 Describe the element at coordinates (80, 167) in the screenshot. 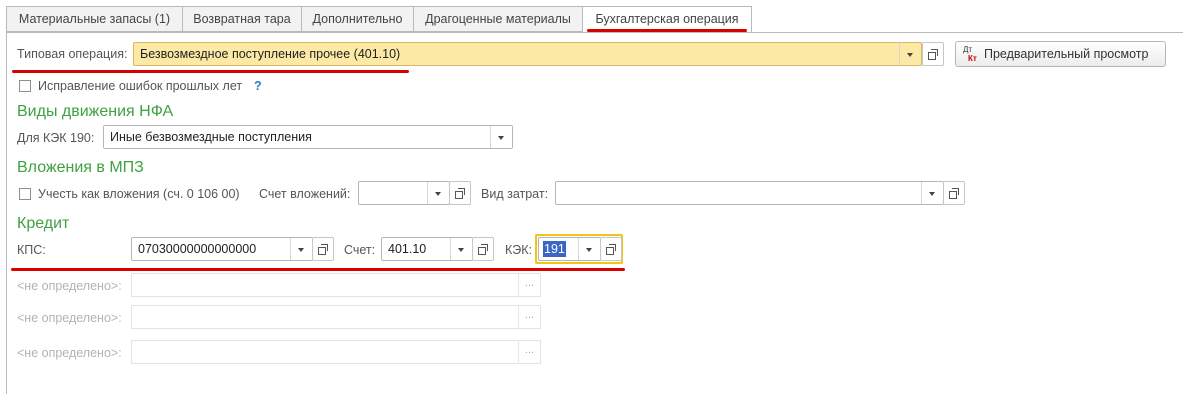

I see `mpz-section-title: Вложения в МПЗ` at that location.